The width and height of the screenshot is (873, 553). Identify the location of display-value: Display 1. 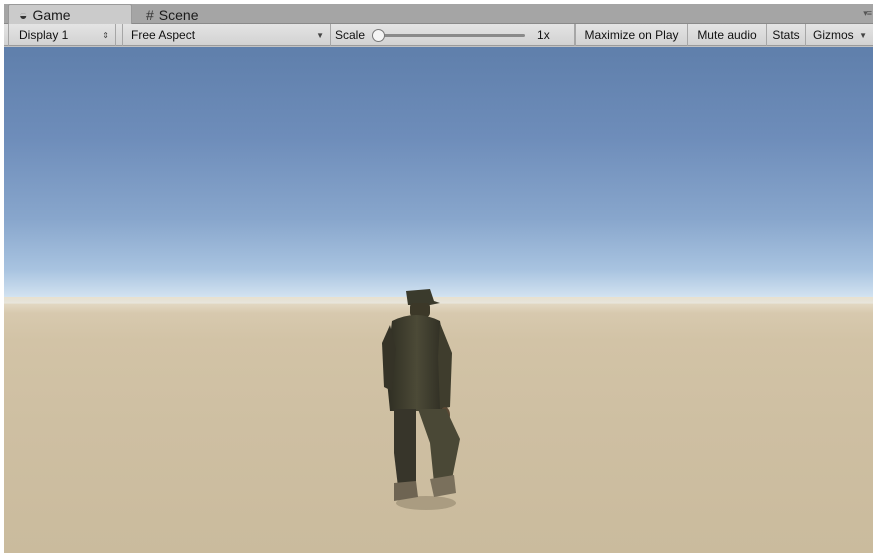
(44, 35).